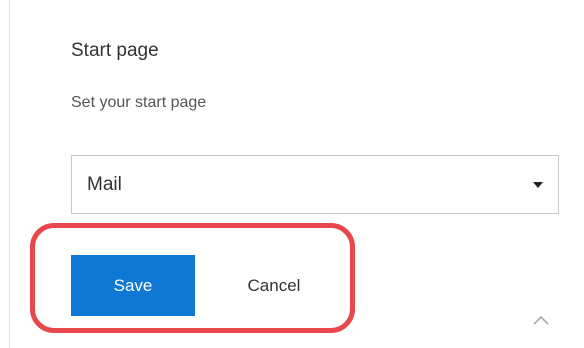 This screenshot has height=348, width=584. What do you see at coordinates (541, 320) in the screenshot?
I see `chevron-up-icon` at bounding box center [541, 320].